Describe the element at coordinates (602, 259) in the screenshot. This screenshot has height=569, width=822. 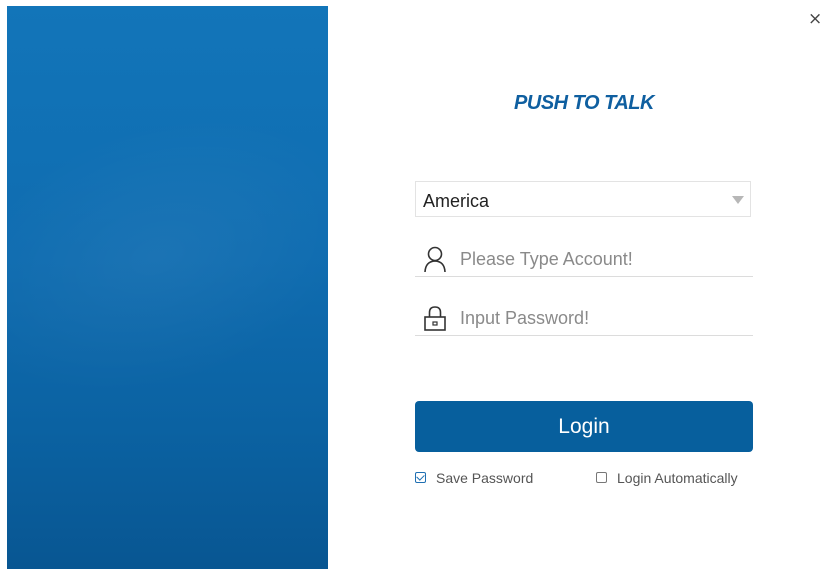
I see `account-input` at that location.